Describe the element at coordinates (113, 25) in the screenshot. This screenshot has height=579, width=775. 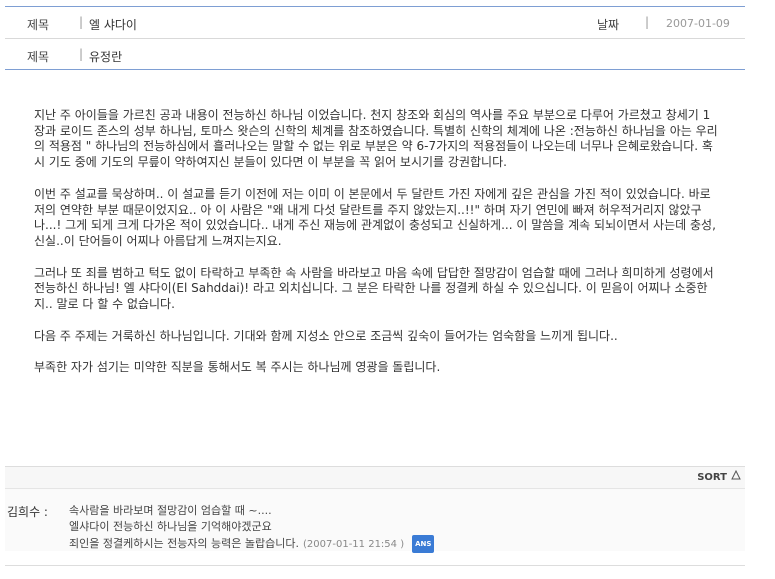
I see `subject-value: 엘 샤다이` at that location.